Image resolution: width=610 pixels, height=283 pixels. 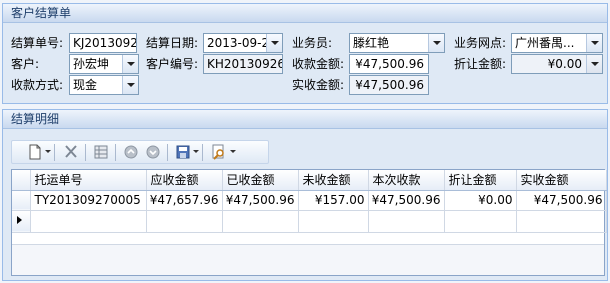 I want to click on column-header: 托运单号, so click(x=88, y=180).